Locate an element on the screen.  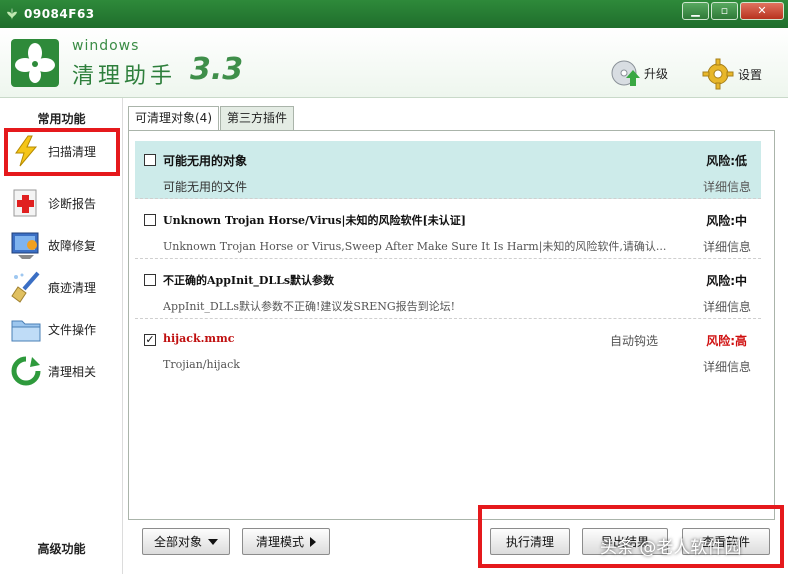
repair-tools-icon is located at coordinates (25, 245).